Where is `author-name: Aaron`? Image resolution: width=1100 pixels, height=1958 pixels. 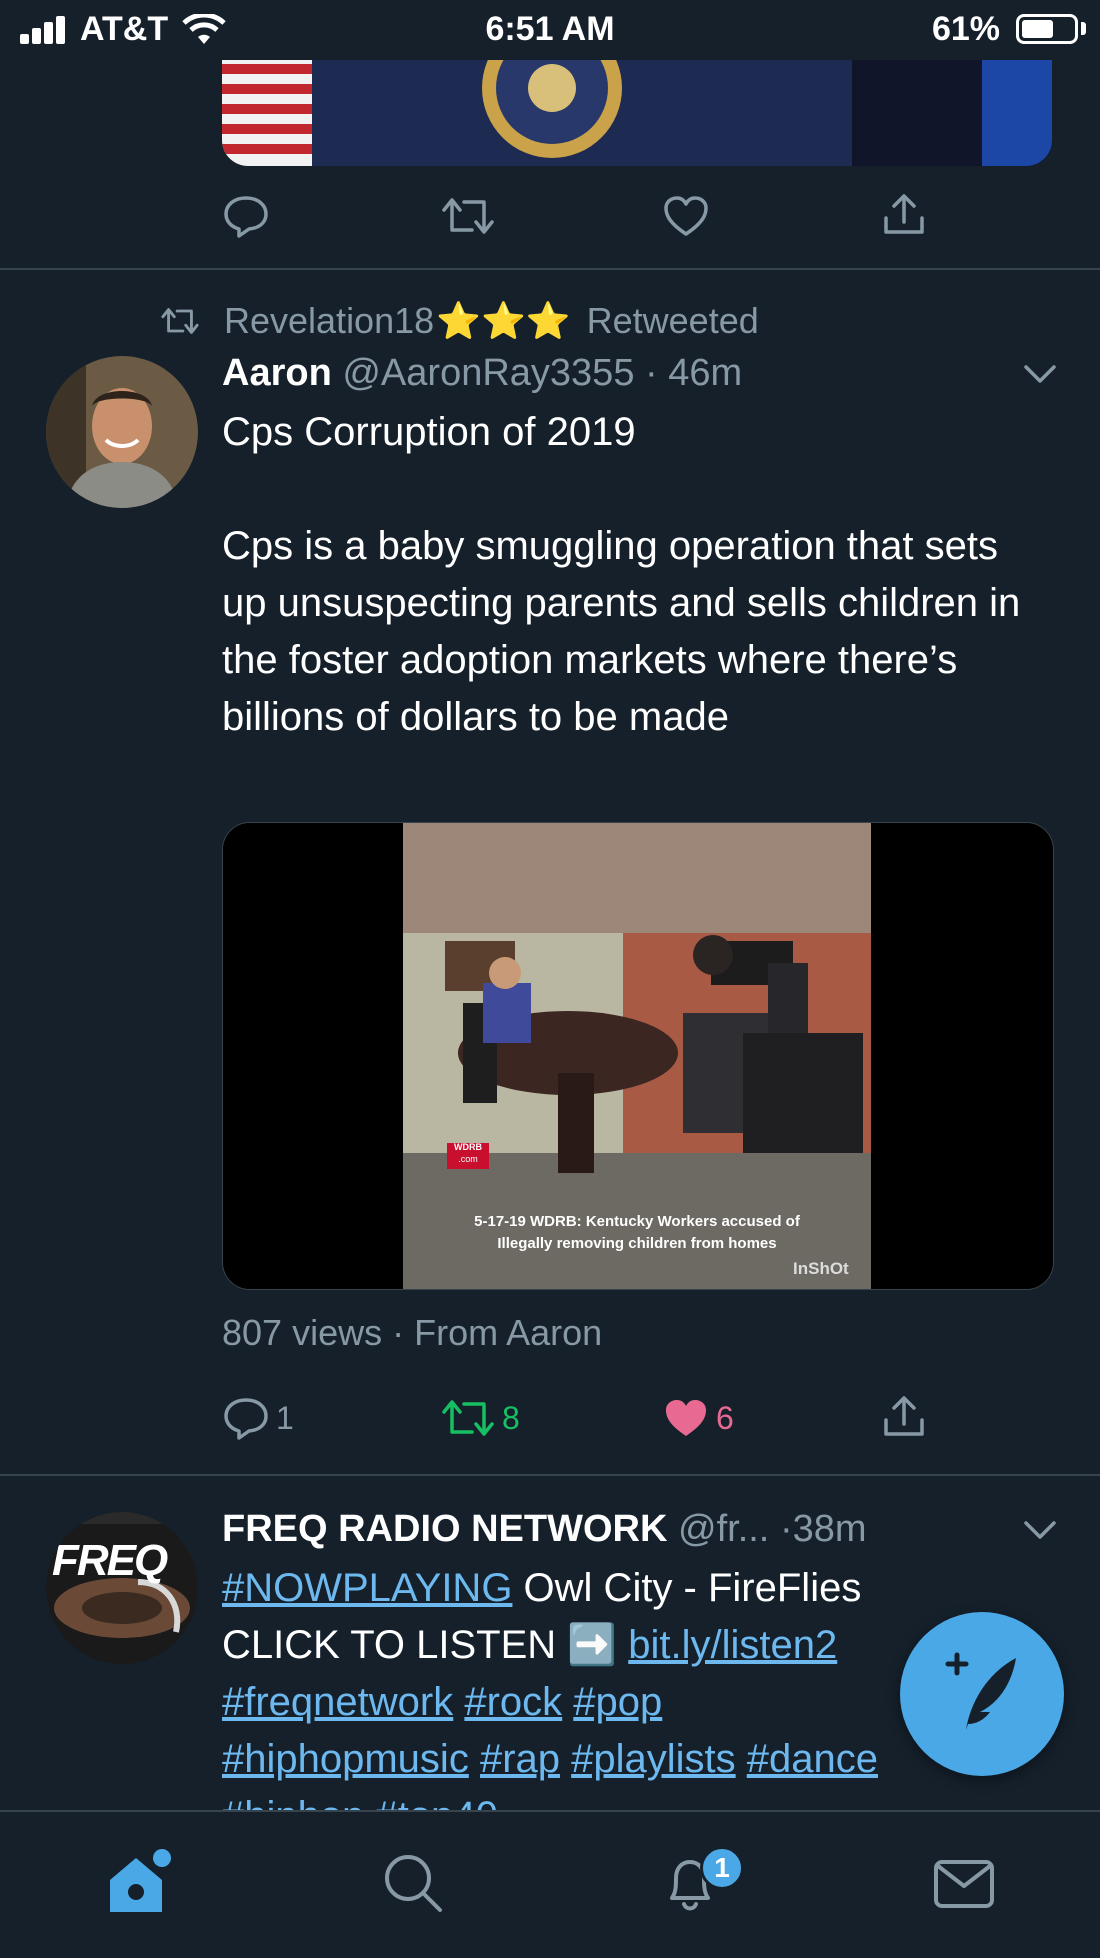 author-name: Aaron is located at coordinates (277, 373).